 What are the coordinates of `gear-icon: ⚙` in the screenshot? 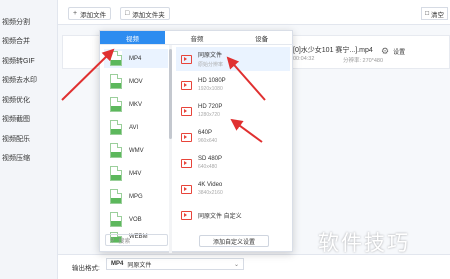 It's located at (385, 51).